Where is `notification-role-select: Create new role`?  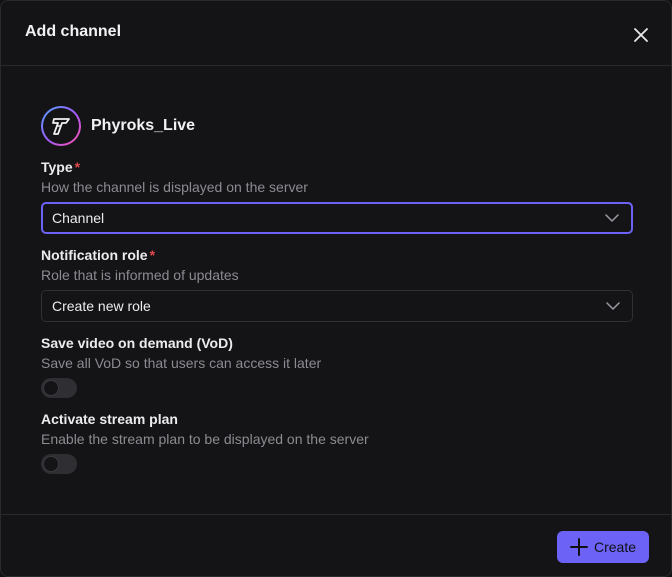
notification-role-select: Create new role is located at coordinates (337, 306).